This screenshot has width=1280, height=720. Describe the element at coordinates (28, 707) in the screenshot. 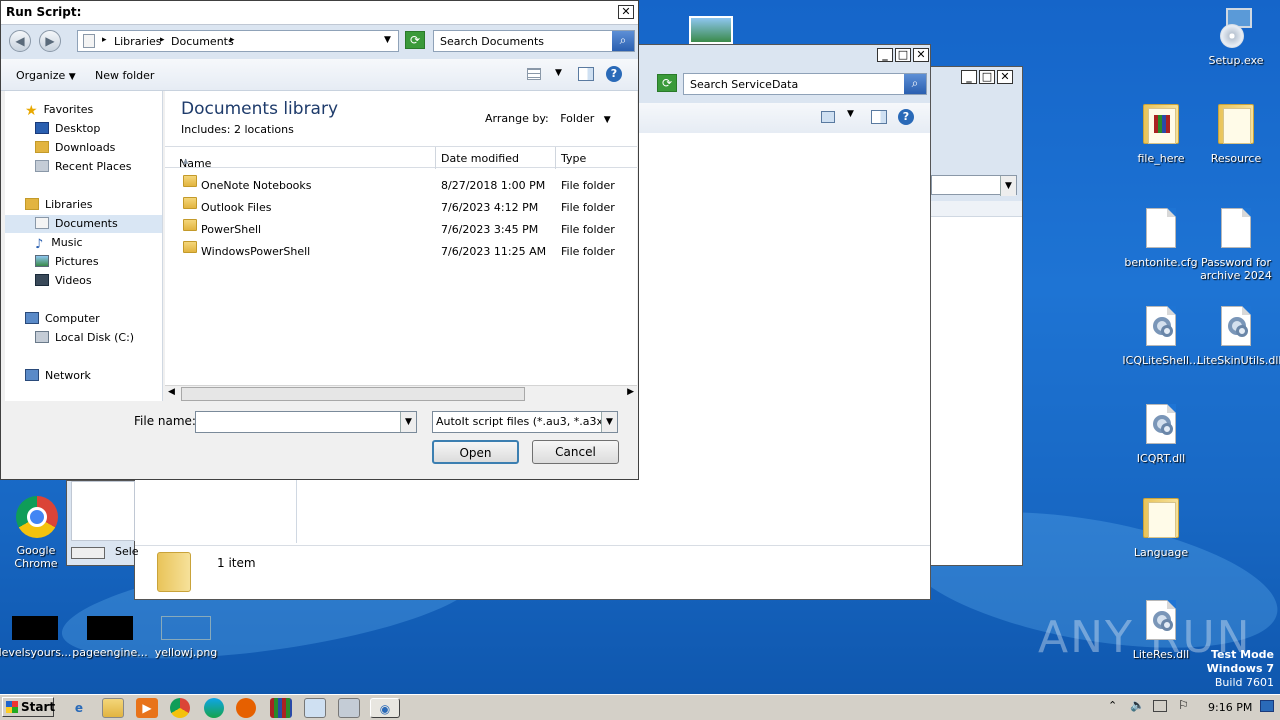

I see `start-button: Start` at that location.